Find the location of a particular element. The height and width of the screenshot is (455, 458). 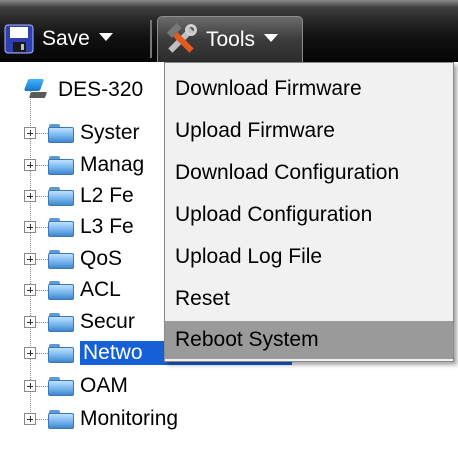

menu-item-upload-configuration: Upload Configuration is located at coordinates (309, 215).